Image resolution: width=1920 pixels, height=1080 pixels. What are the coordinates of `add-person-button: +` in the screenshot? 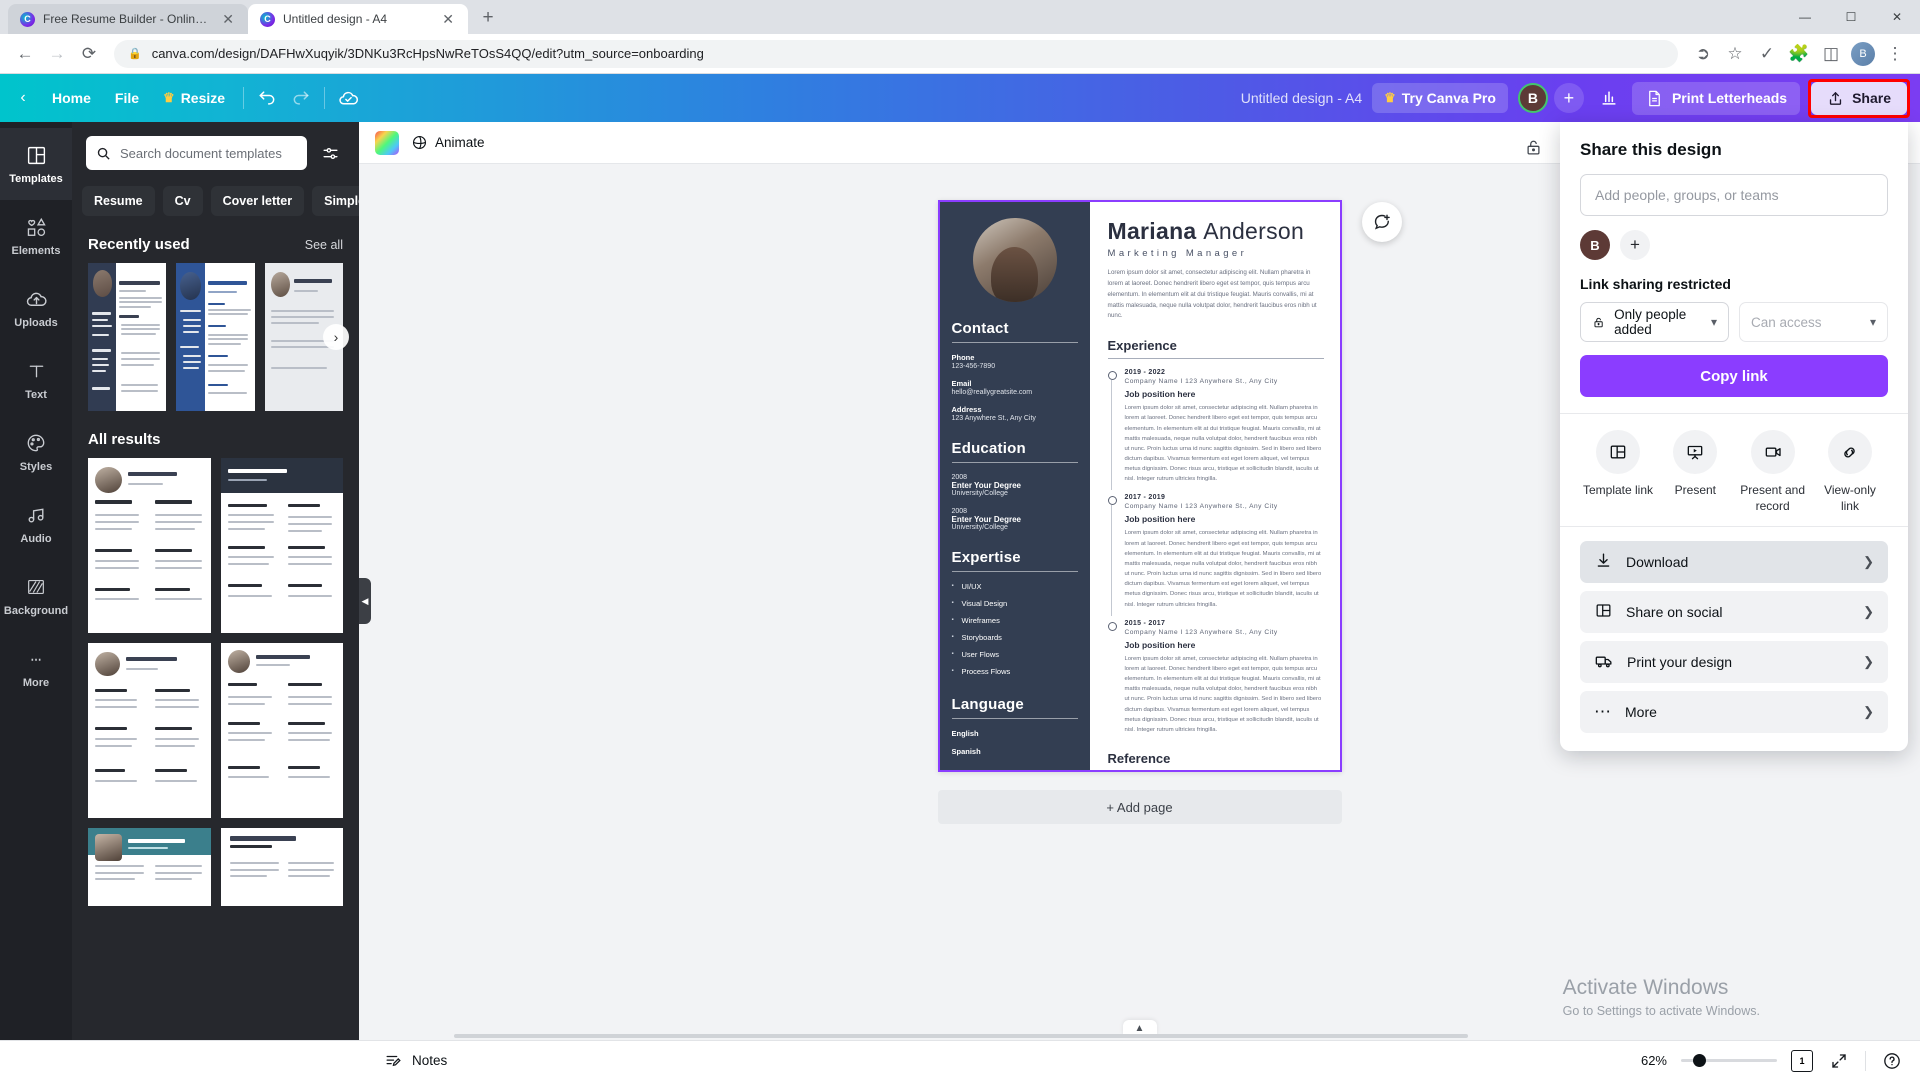 It's located at (1635, 245).